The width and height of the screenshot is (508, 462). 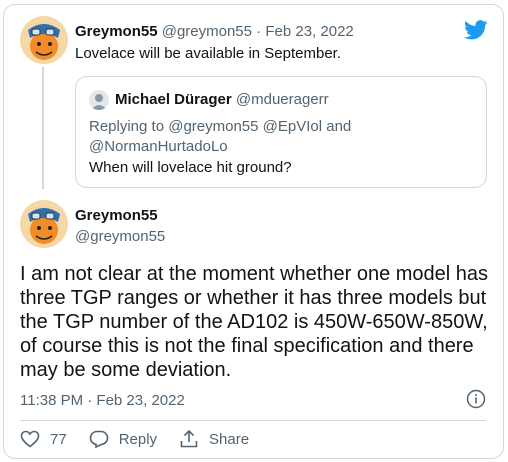 I want to click on share-button: Share, so click(x=214, y=439).